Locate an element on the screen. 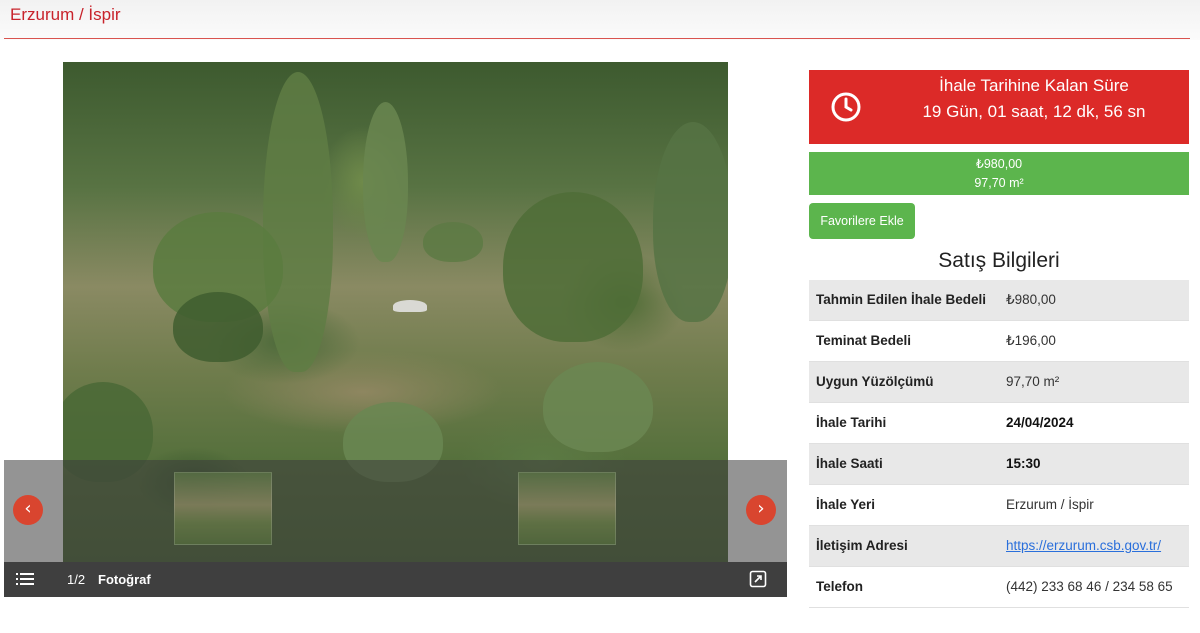 The image size is (1200, 633). contact-address-link: https://erzurum.csb.gov.tr/ is located at coordinates (1083, 545).